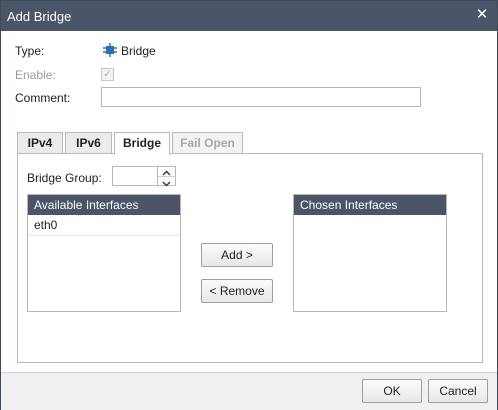 The image size is (498, 410). I want to click on bridge-icon, so click(110, 50).